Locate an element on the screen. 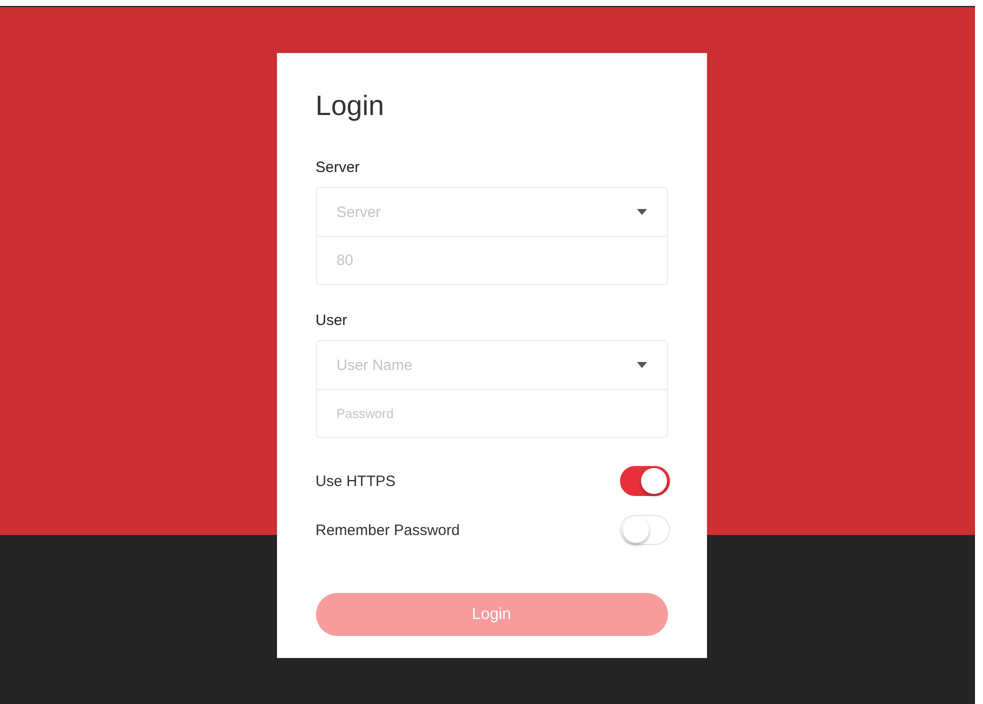  password-field: Password is located at coordinates (491, 413).